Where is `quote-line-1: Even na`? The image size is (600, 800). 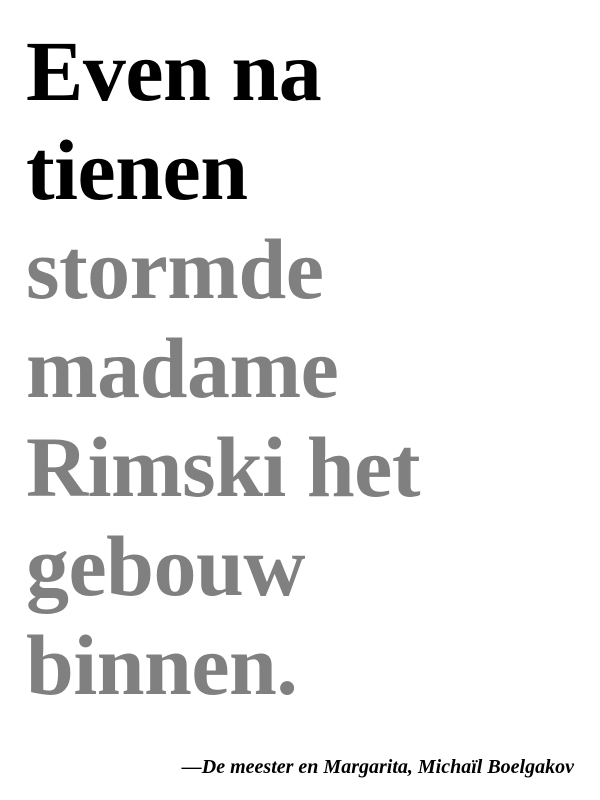 quote-line-1: Even na is located at coordinates (174, 71).